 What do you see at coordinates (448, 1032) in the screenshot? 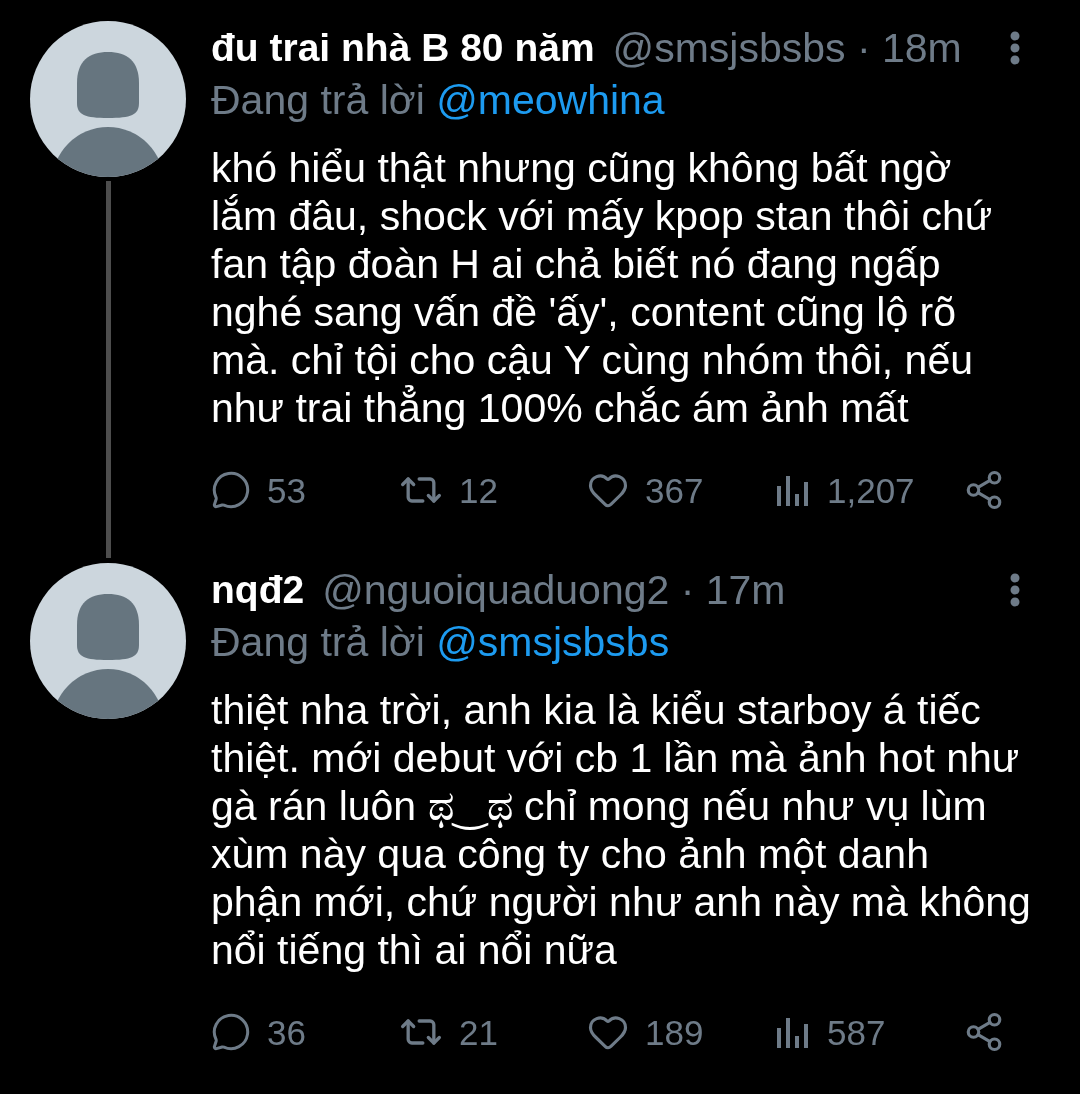
I see `repost-button: 21` at bounding box center [448, 1032].